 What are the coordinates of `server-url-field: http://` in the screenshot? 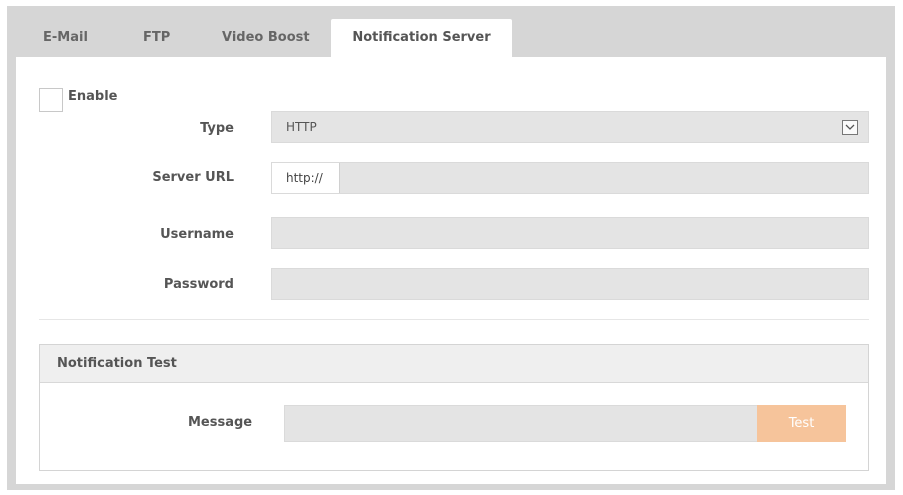 It's located at (570, 178).